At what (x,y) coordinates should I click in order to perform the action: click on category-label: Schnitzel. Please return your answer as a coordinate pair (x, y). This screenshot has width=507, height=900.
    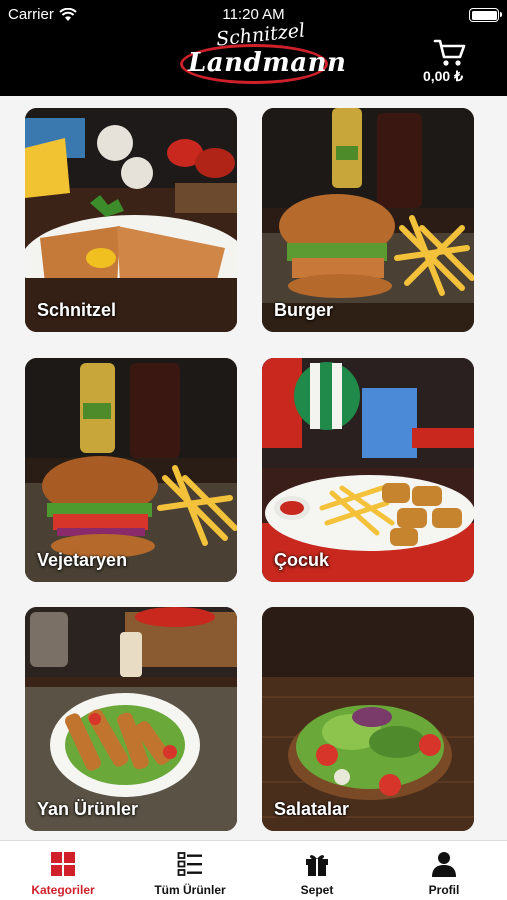
    Looking at the image, I should click on (77, 310).